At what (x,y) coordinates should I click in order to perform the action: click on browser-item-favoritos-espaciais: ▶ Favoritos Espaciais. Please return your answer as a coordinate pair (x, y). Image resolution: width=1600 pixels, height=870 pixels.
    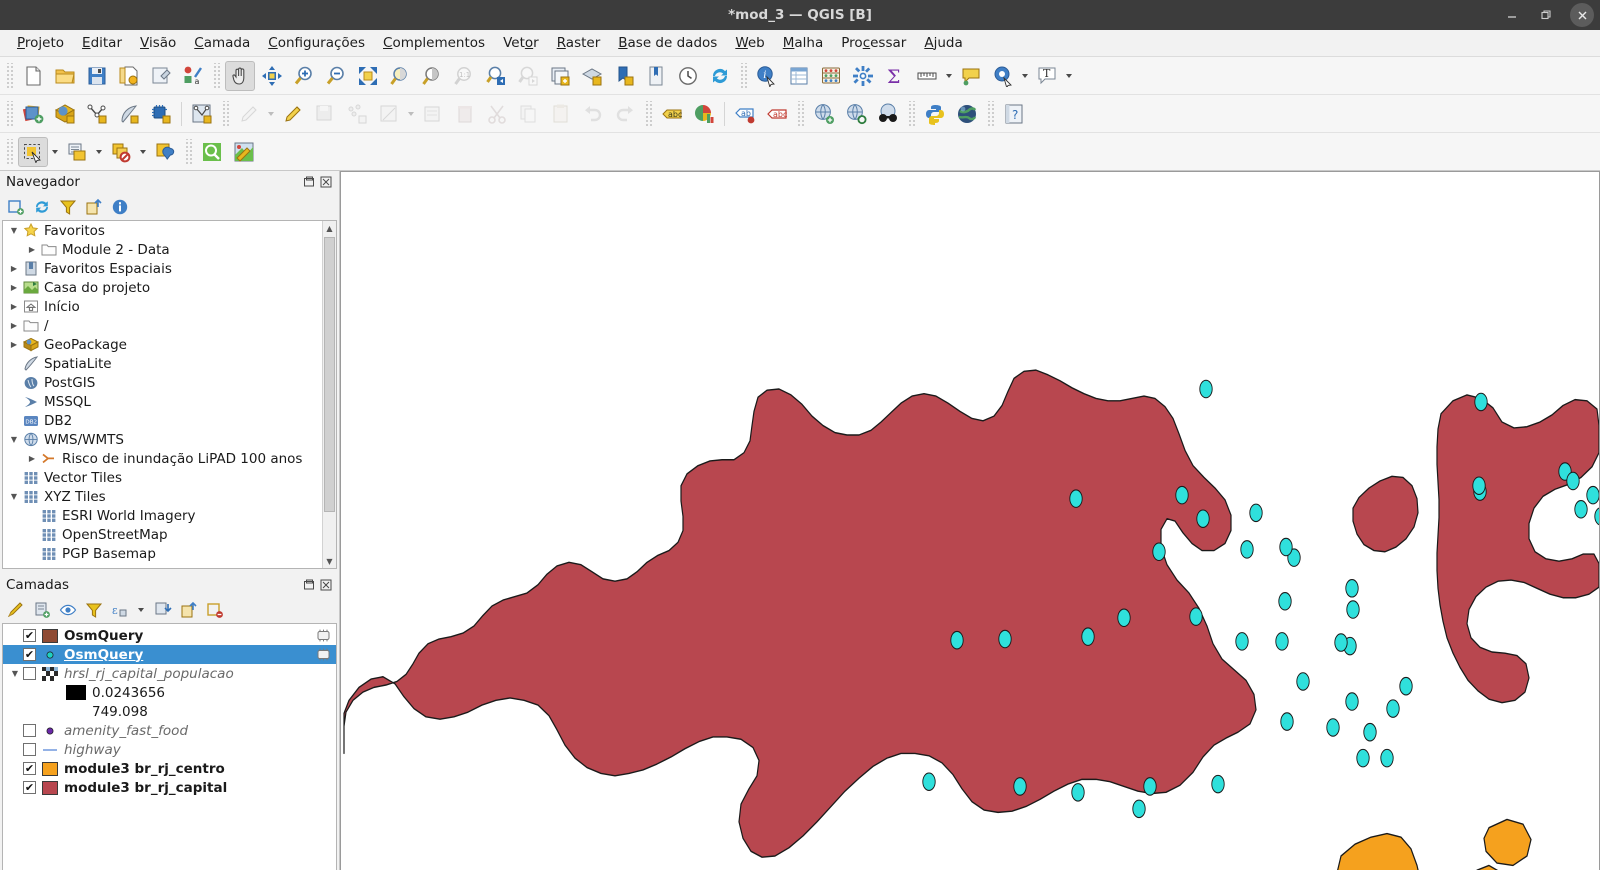
    Looking at the image, I should click on (169, 268).